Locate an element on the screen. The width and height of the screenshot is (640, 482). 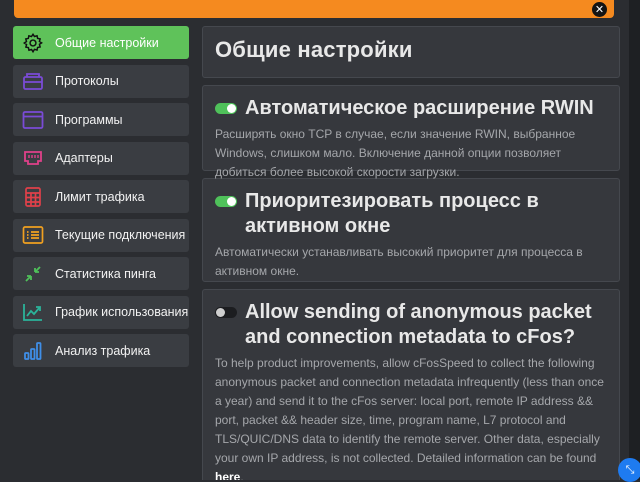
setting-title: Приоритезировать процесс в активном окне is located at coordinates (392, 213).